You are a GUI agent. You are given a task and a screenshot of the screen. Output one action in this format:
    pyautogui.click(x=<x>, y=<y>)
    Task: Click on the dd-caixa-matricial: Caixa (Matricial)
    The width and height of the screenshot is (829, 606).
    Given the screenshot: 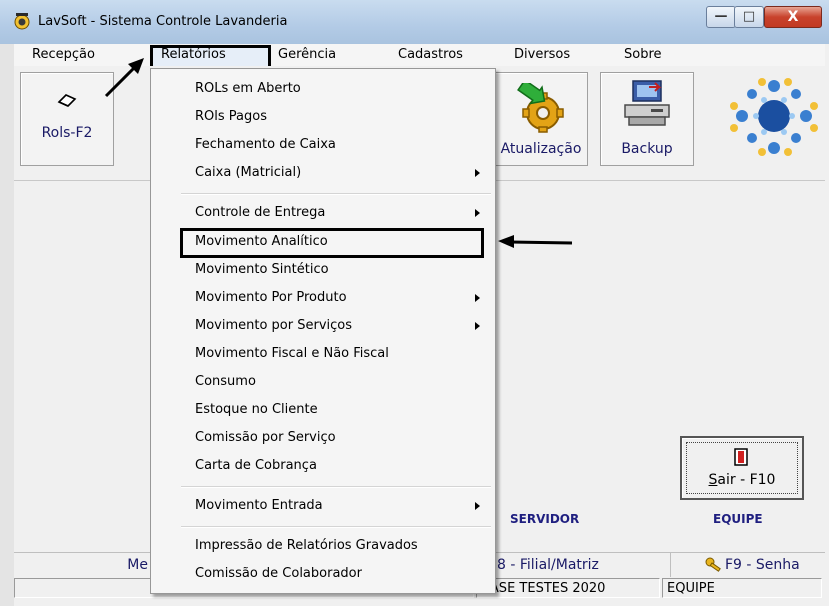 What is the action you would take?
    pyautogui.click(x=323, y=173)
    